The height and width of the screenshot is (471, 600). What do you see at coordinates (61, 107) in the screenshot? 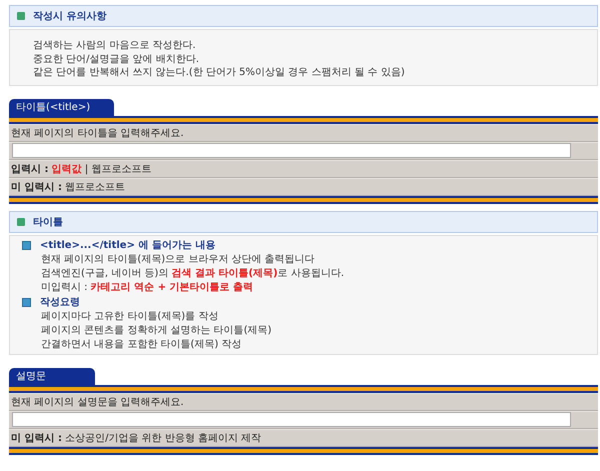
I see `section-tab: 타이틀(<title>)` at bounding box center [61, 107].